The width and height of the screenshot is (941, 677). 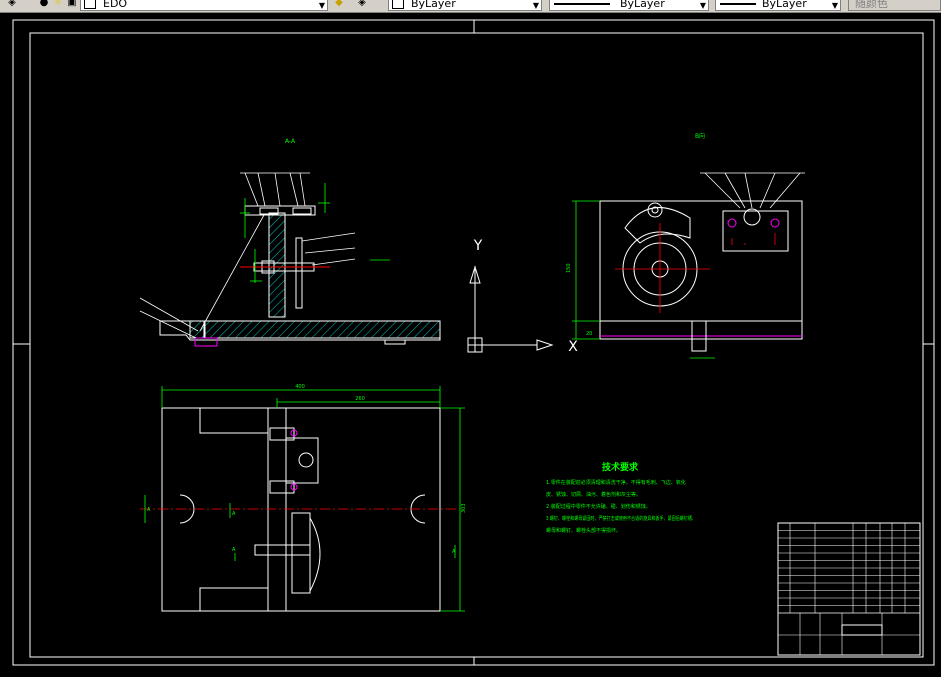 What do you see at coordinates (738, 4) in the screenshot?
I see `lineweight-sample` at bounding box center [738, 4].